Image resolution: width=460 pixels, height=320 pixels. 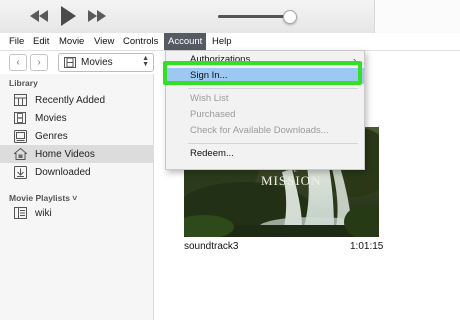 I want to click on volume-knob, so click(x=290, y=17).